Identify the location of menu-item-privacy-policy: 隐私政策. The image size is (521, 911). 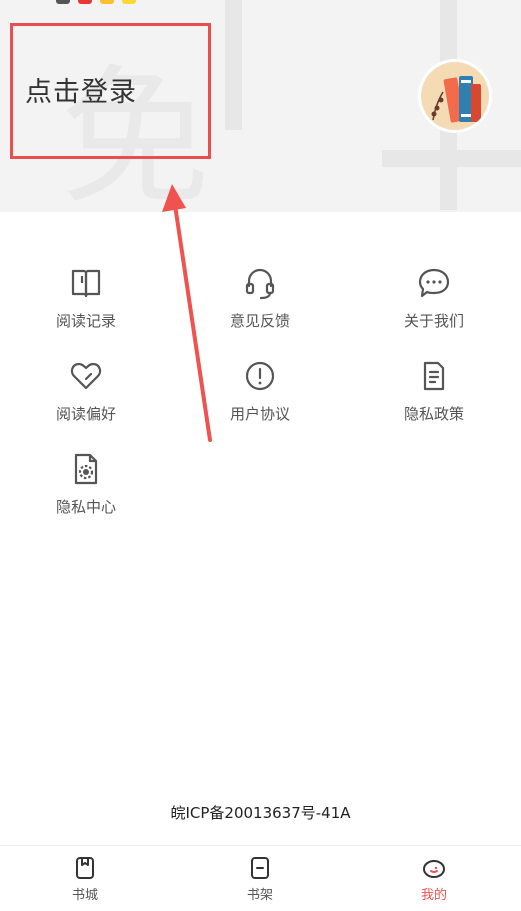
(434, 399).